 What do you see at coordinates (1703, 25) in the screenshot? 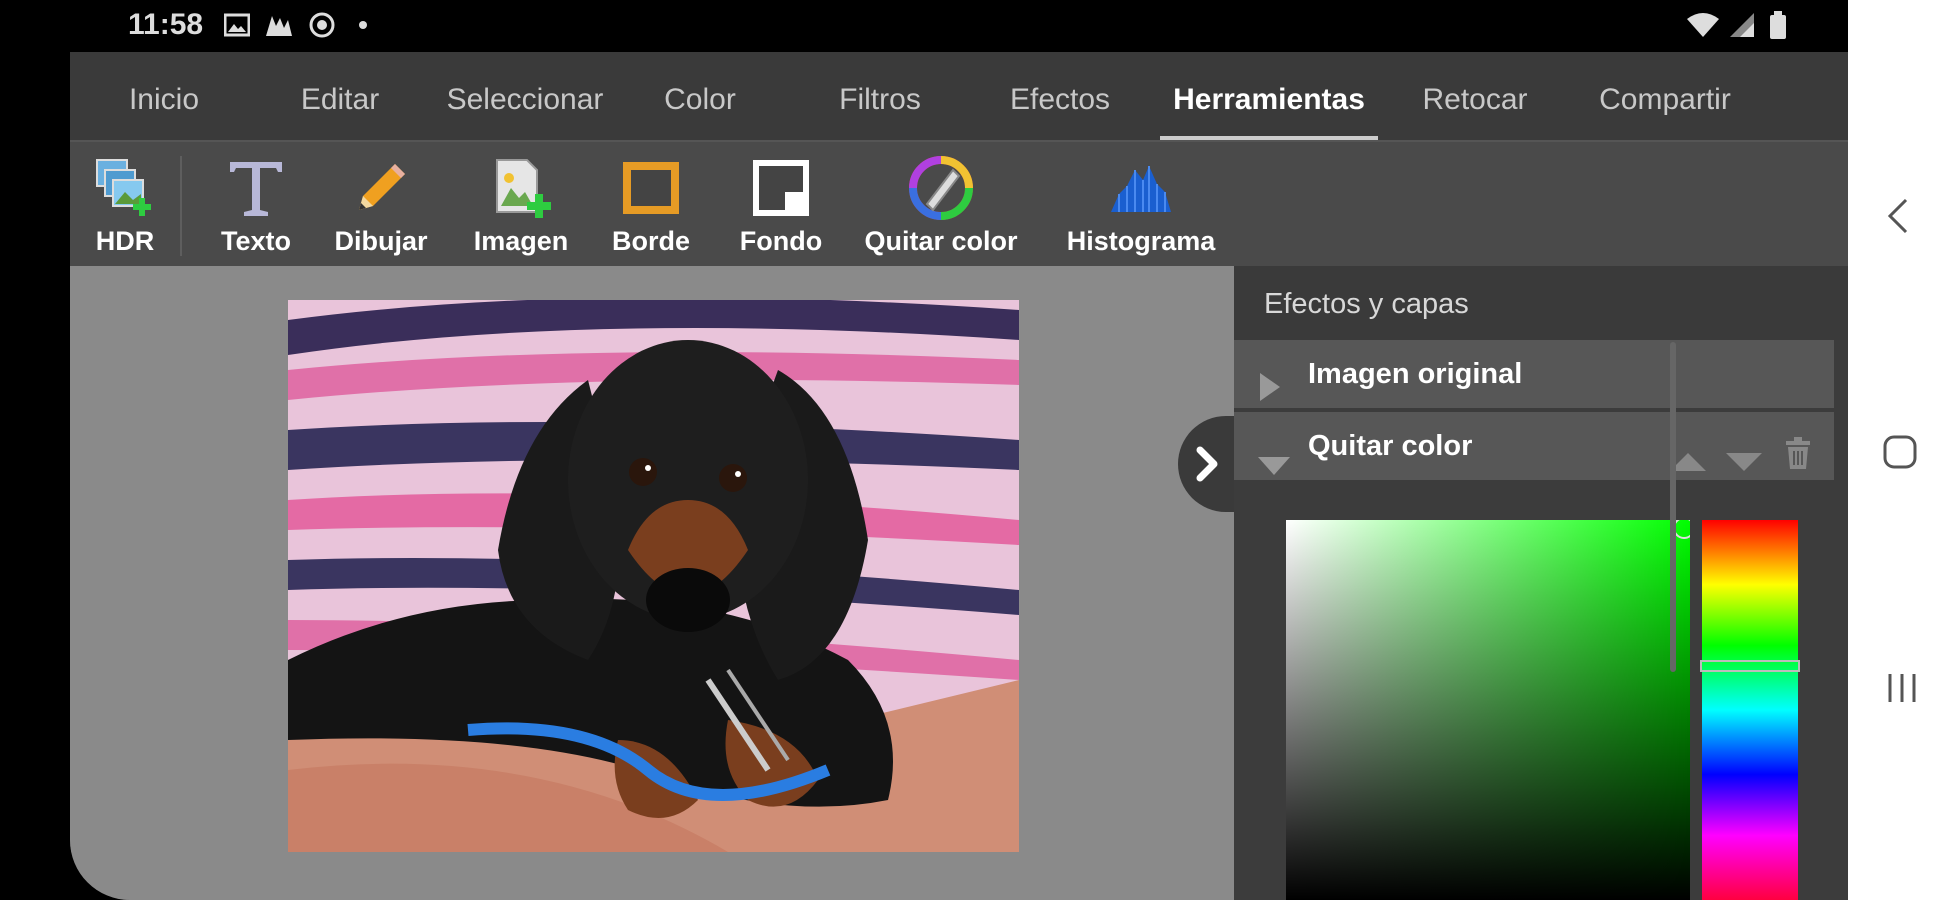
I see `wifi-icon` at bounding box center [1703, 25].